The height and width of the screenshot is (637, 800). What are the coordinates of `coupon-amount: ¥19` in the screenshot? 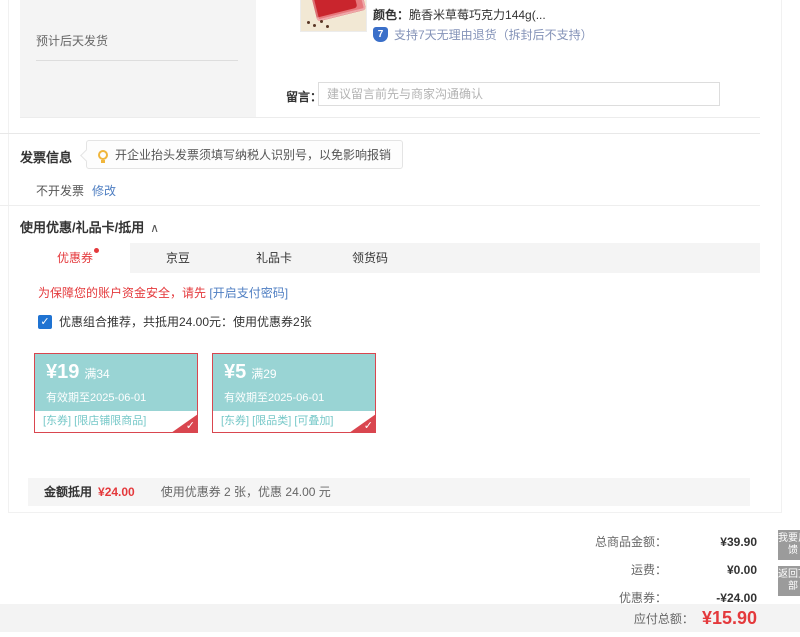 It's located at (63, 372).